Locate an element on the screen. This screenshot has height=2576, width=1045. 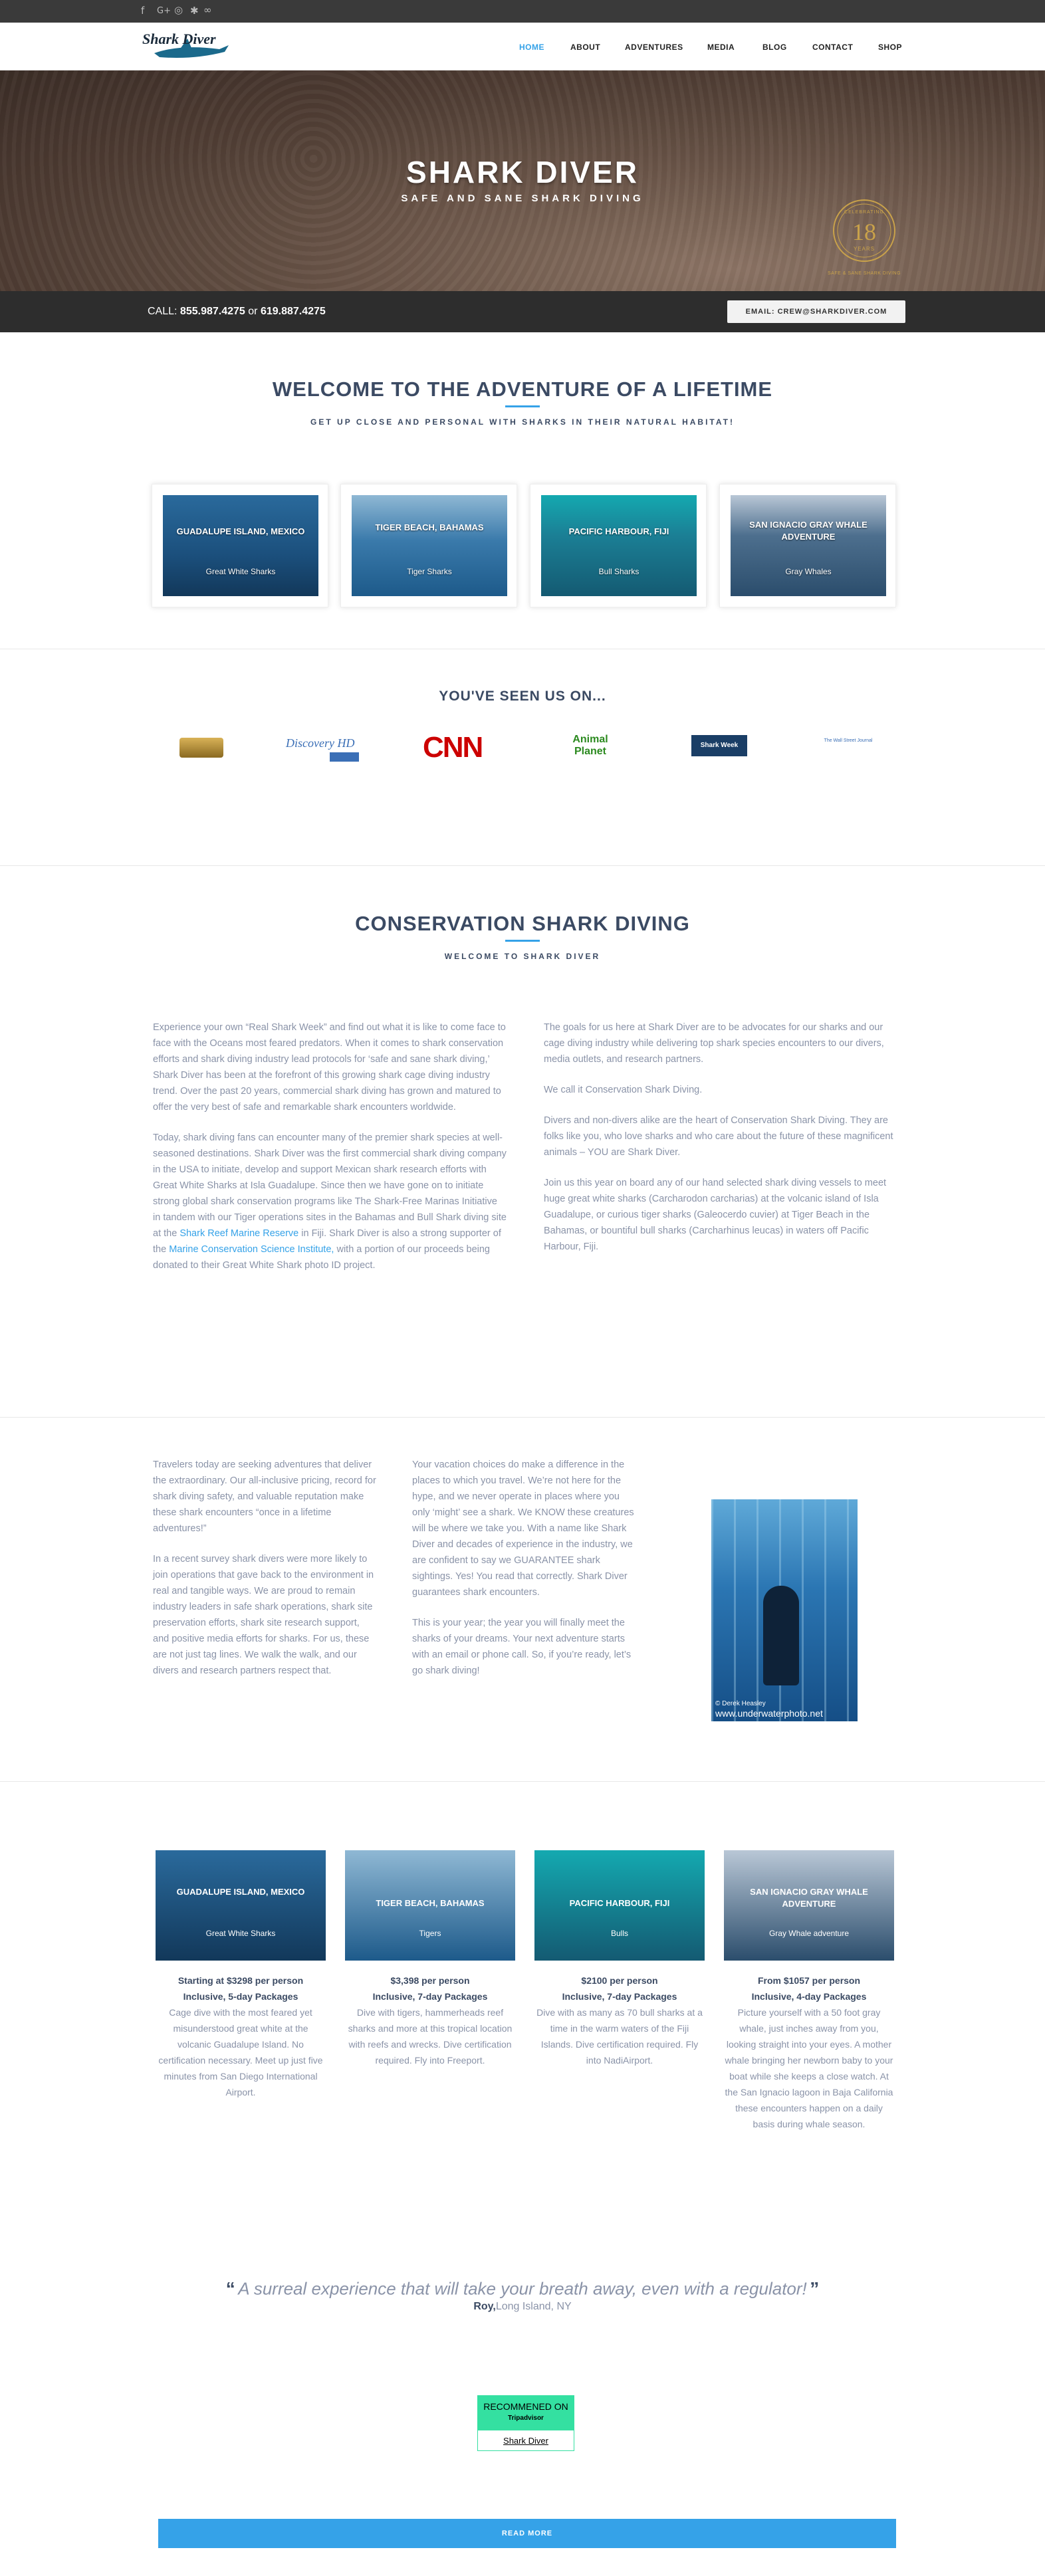
conservation-subtitle: WELCOME TO SHARK DIVER is located at coordinates (522, 956).